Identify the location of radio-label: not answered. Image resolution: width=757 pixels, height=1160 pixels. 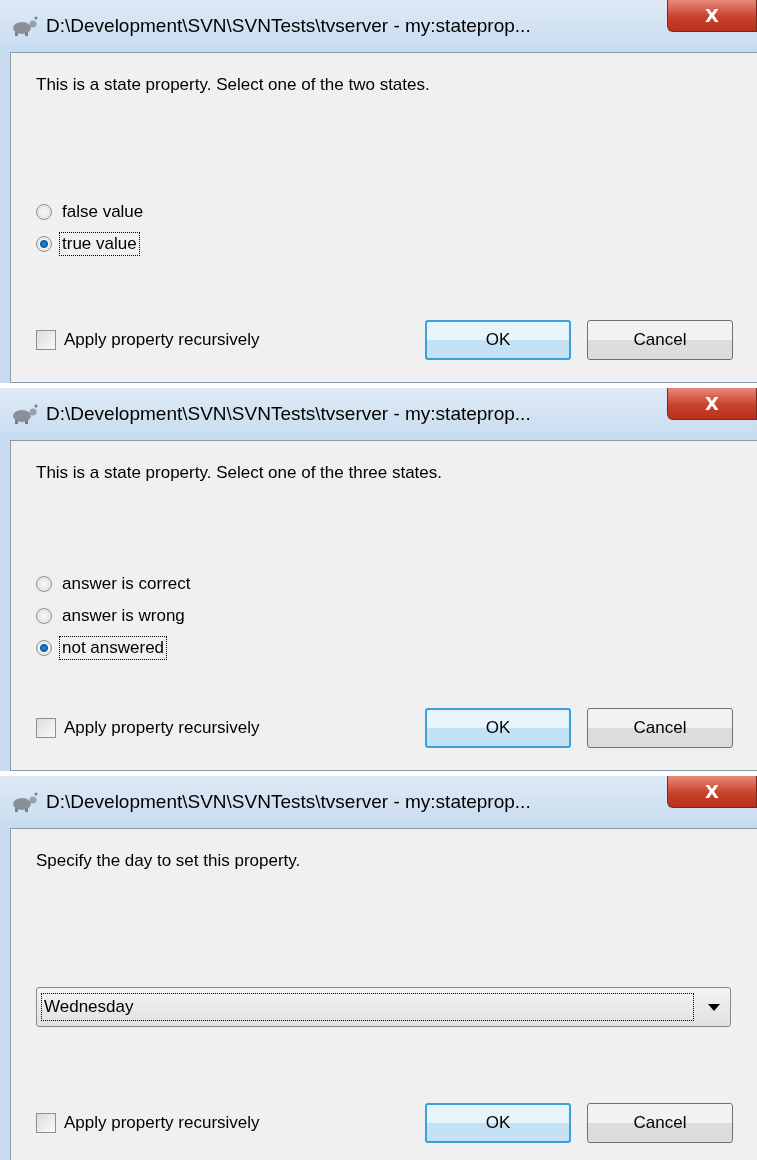
(113, 647).